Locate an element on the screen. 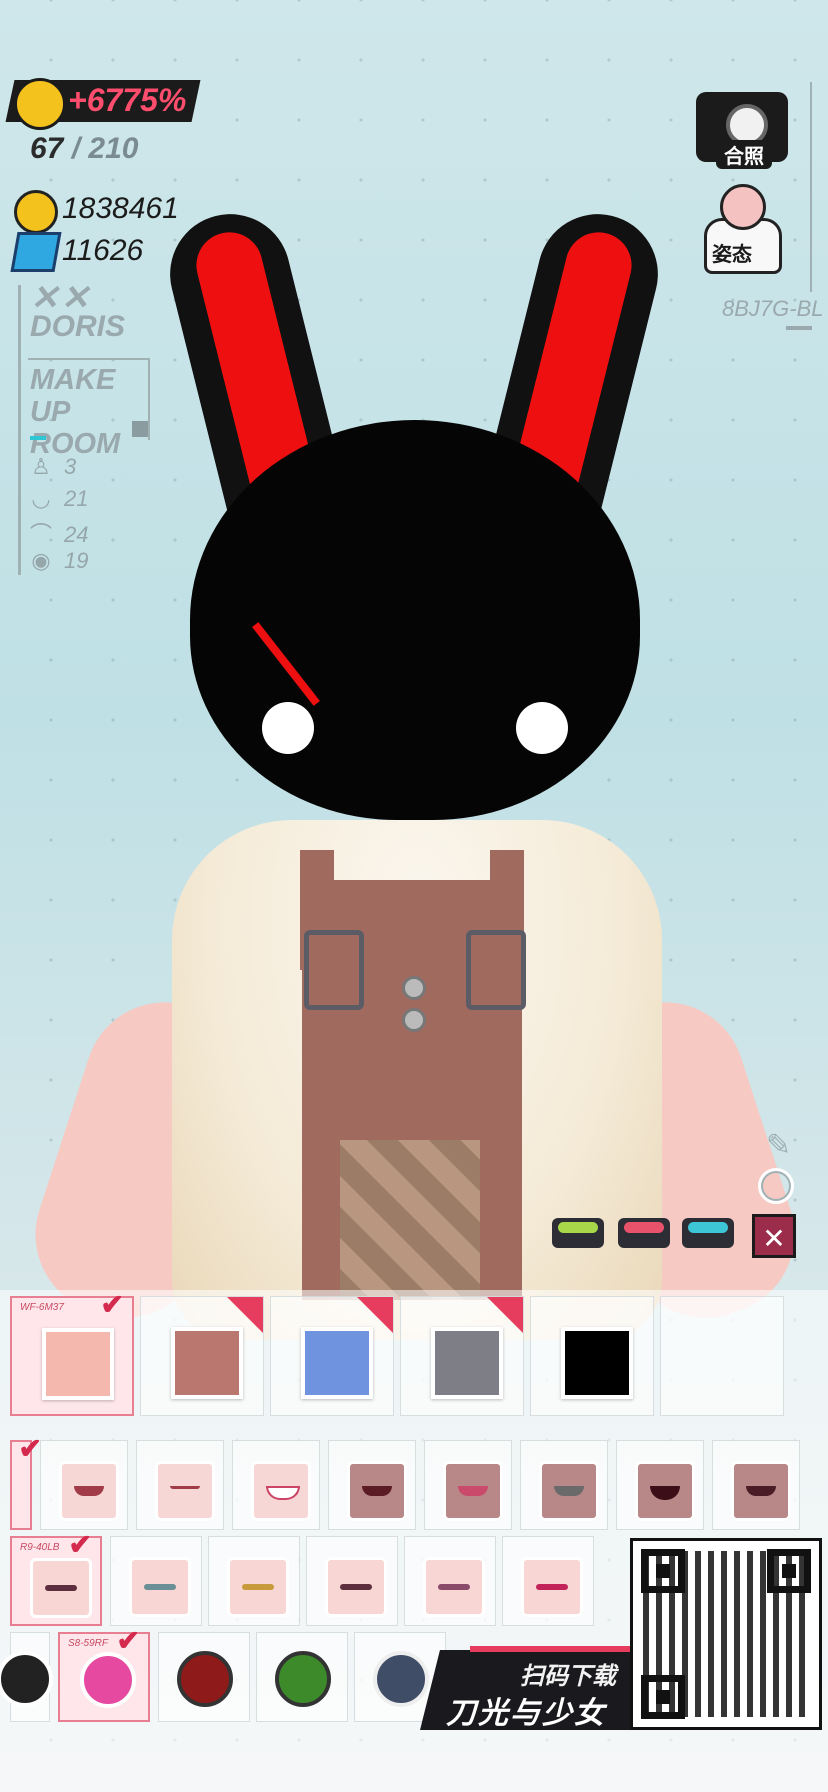  skin-option: WF-6M37 ✔ is located at coordinates (72, 1352).